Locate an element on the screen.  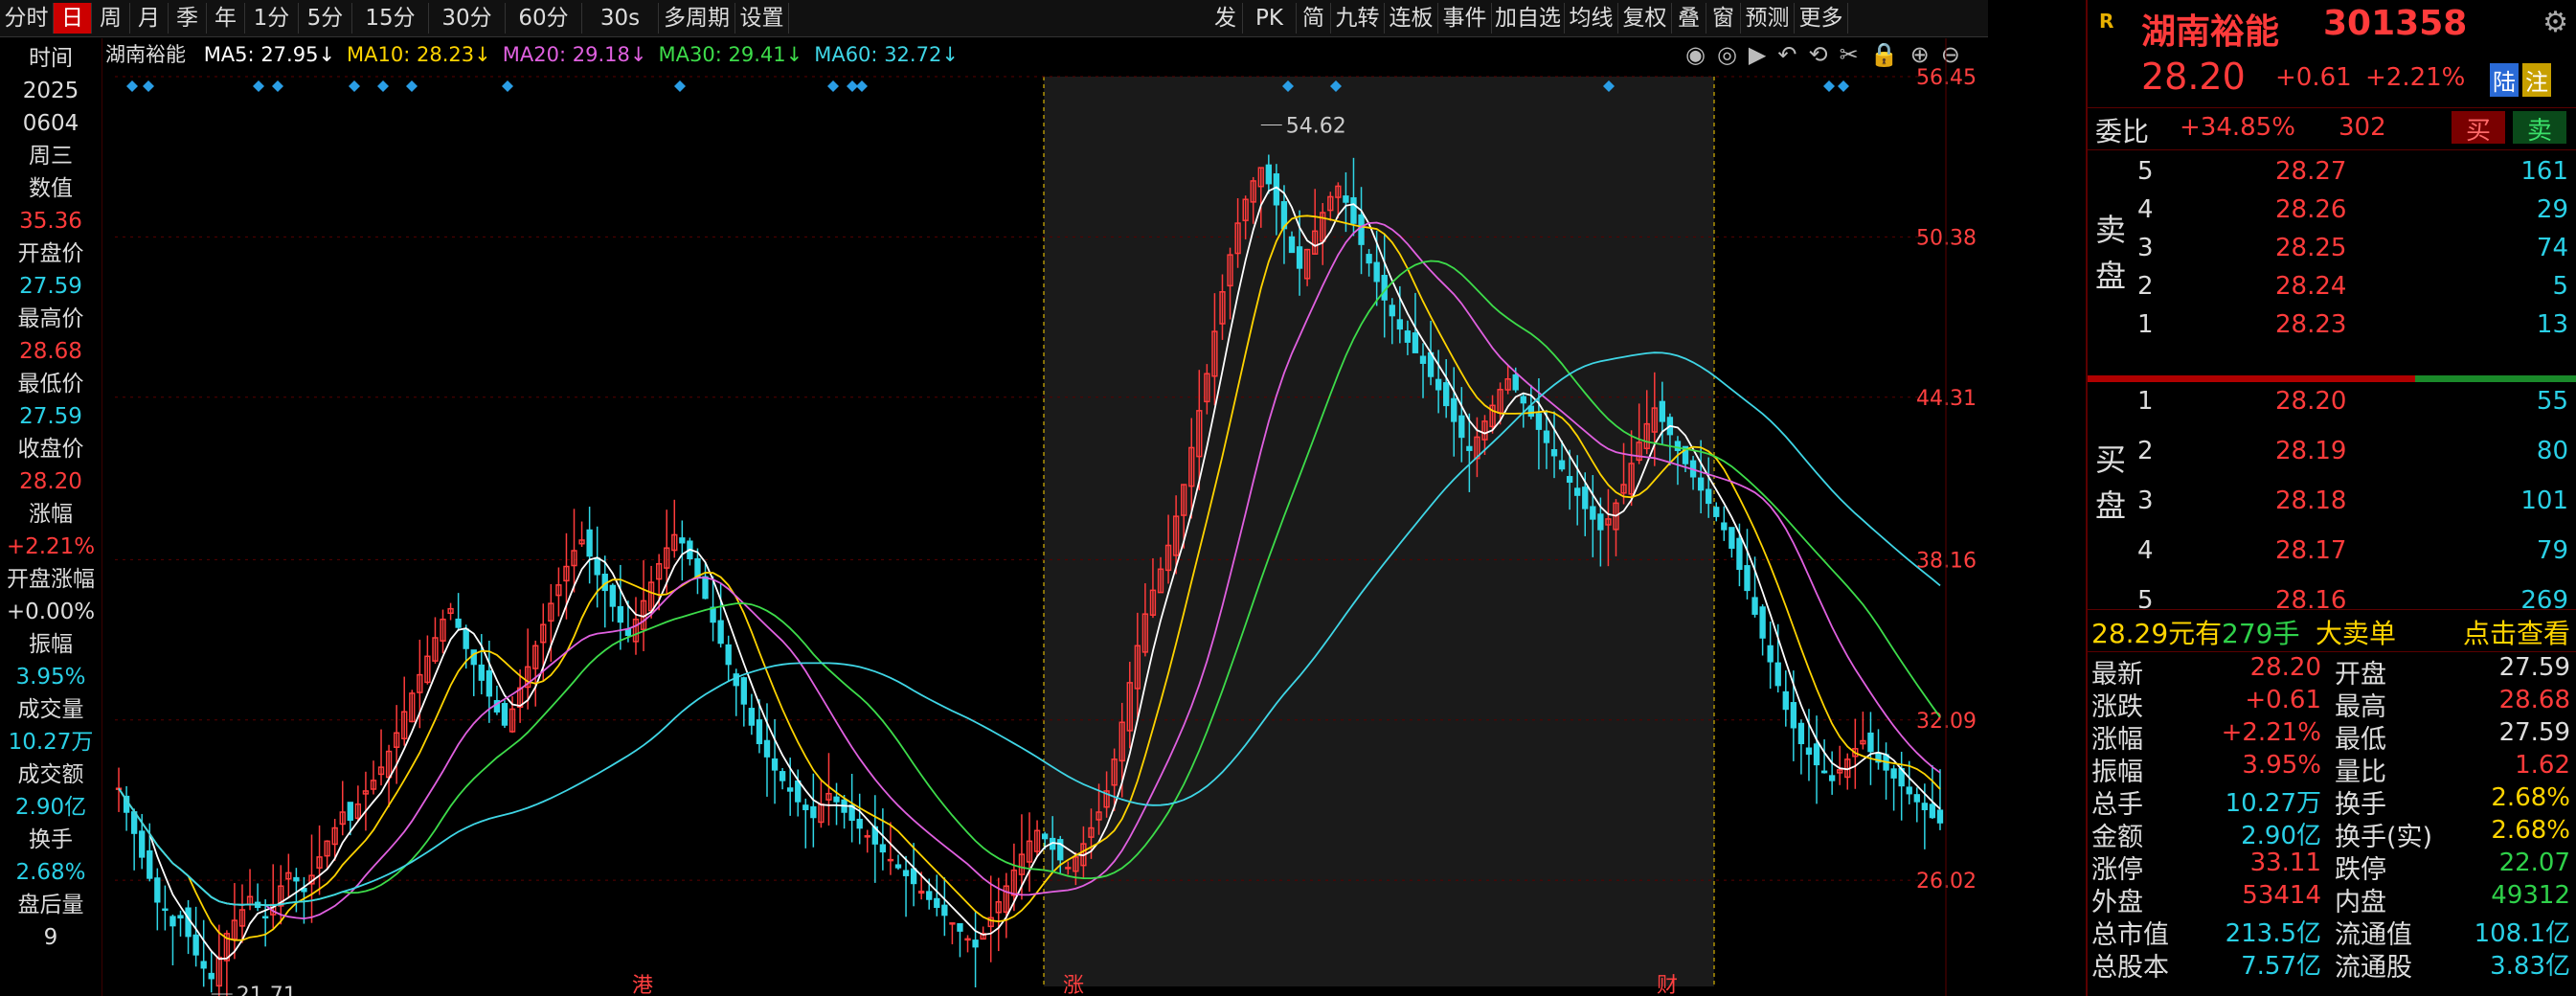
bid-price: 28.19 is located at coordinates (2310, 451).